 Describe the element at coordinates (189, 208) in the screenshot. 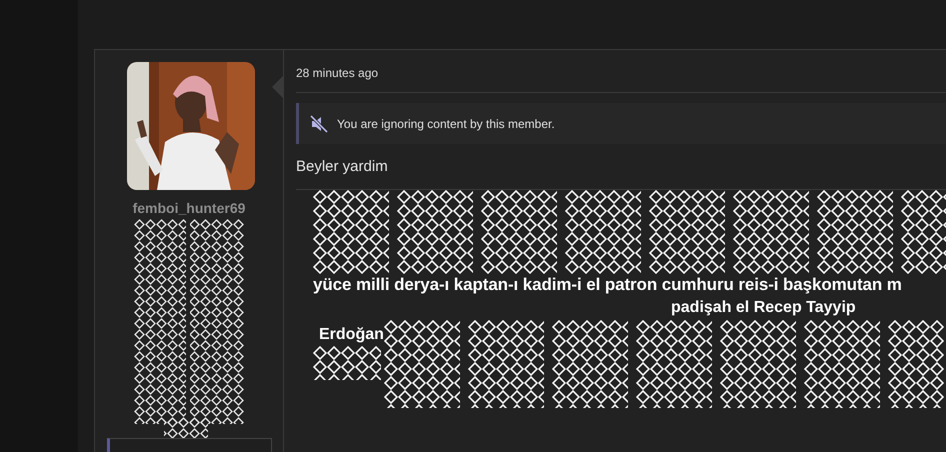

I see `username: femboi_hunter69` at that location.